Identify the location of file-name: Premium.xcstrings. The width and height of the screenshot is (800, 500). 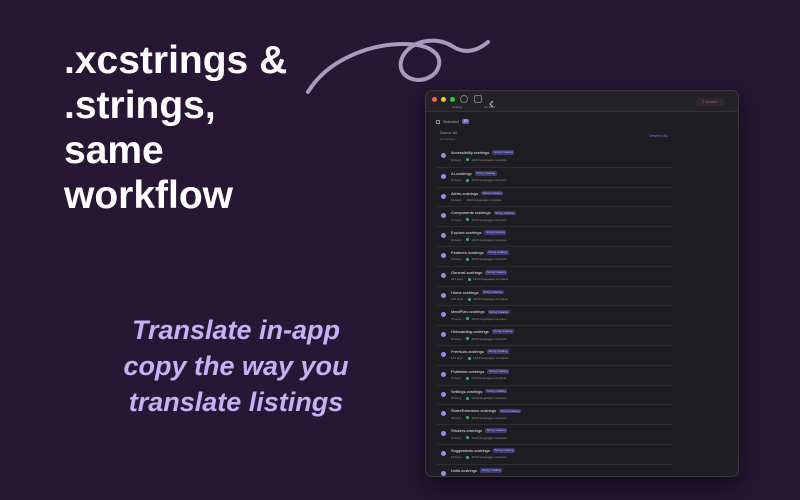
(467, 351).